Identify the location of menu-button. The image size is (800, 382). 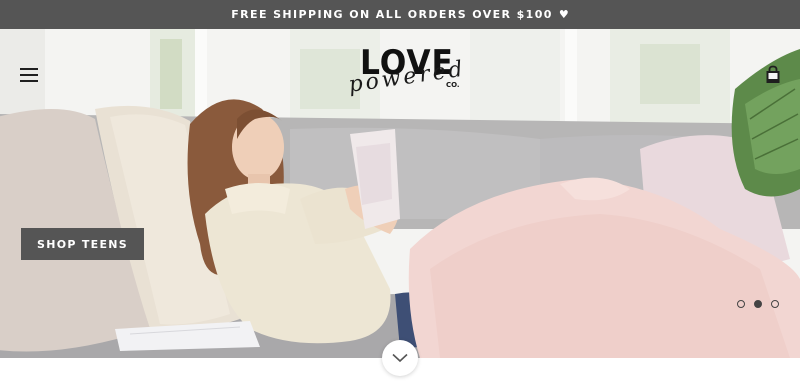
(29, 75).